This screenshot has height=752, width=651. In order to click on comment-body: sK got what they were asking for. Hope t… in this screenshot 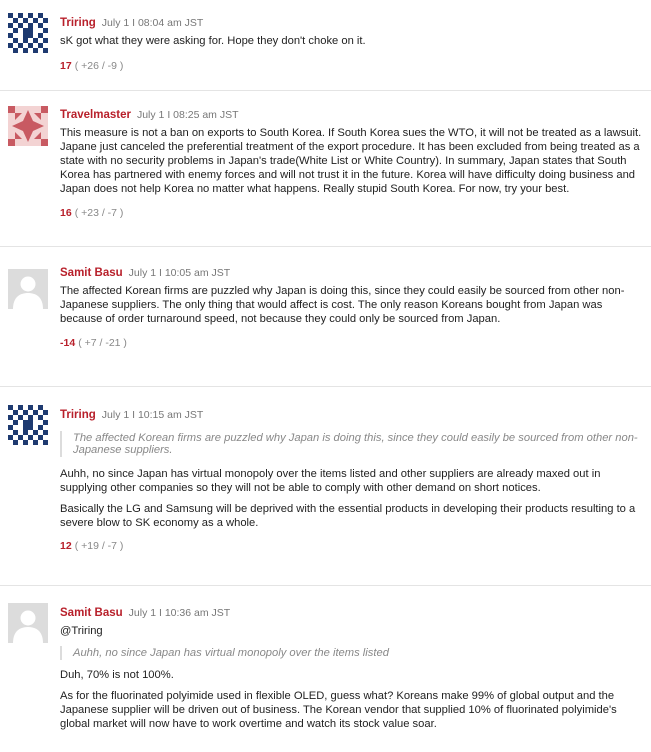, I will do `click(351, 41)`.